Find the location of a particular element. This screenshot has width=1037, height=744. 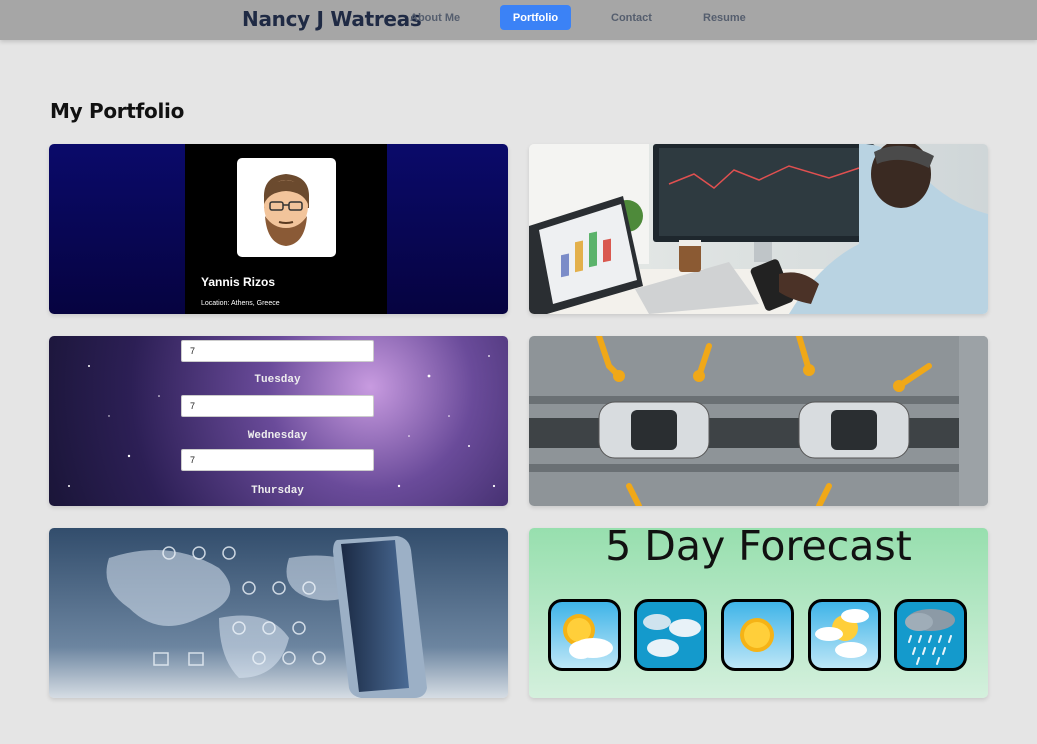

nav-link-portfolio: Portfolio is located at coordinates (535, 17).